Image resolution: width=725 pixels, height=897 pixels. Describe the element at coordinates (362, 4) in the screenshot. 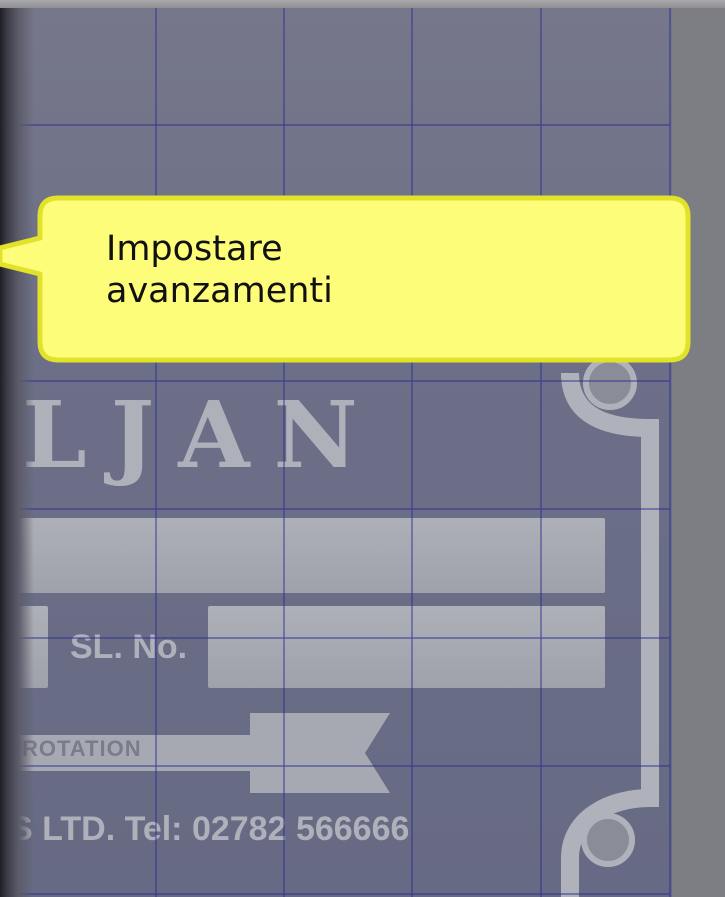

I see `top-bar` at that location.